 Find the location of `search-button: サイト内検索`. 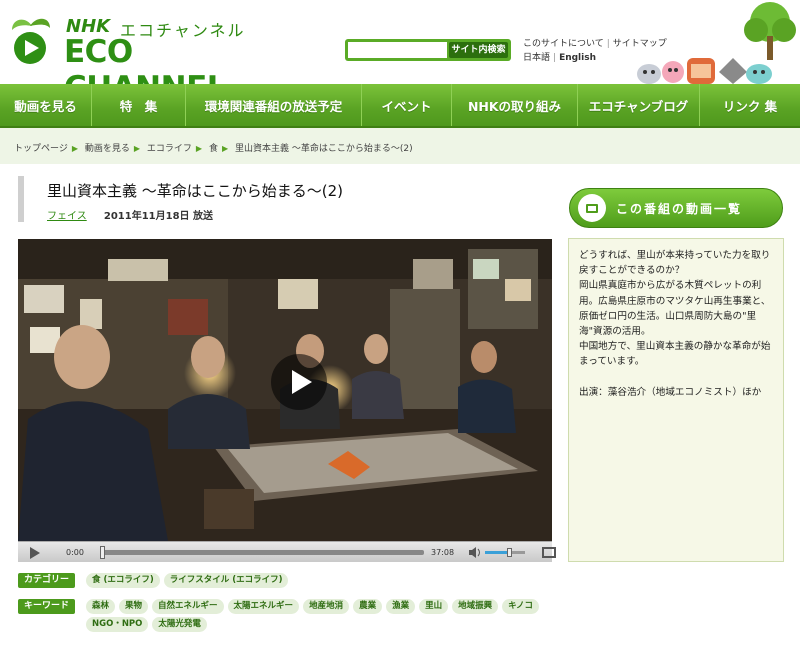

search-button: サイト内検索 is located at coordinates (478, 50).